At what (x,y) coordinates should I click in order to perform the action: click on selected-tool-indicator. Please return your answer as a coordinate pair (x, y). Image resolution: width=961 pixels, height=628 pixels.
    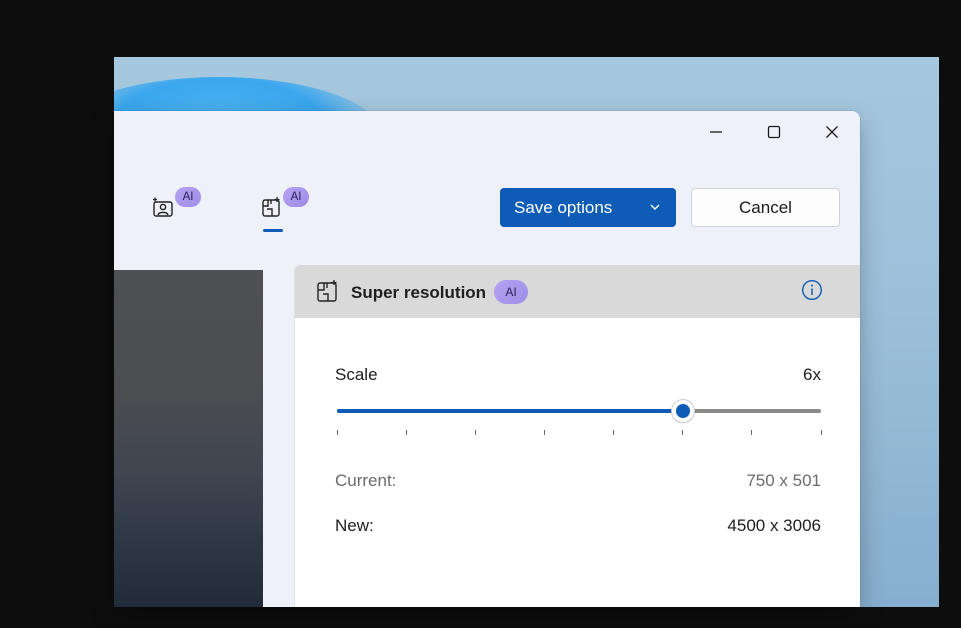
    Looking at the image, I should click on (273, 230).